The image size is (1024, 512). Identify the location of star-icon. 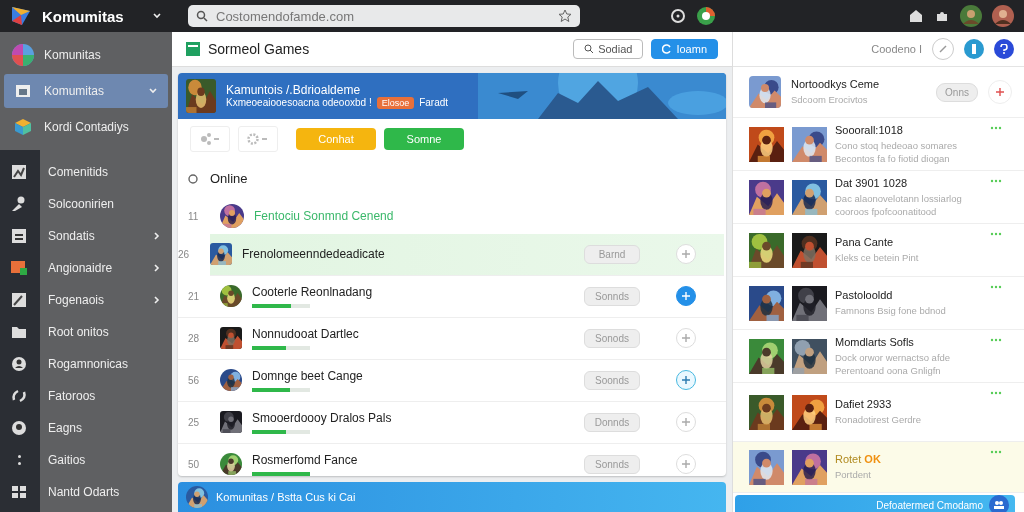
(565, 16).